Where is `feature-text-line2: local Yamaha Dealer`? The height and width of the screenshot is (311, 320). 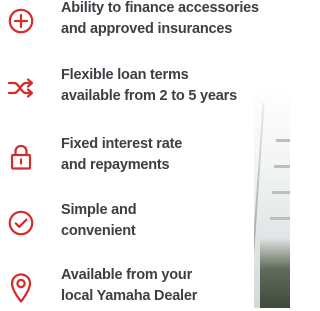
feature-text-line2: local Yamaha Dealer is located at coordinates (129, 296).